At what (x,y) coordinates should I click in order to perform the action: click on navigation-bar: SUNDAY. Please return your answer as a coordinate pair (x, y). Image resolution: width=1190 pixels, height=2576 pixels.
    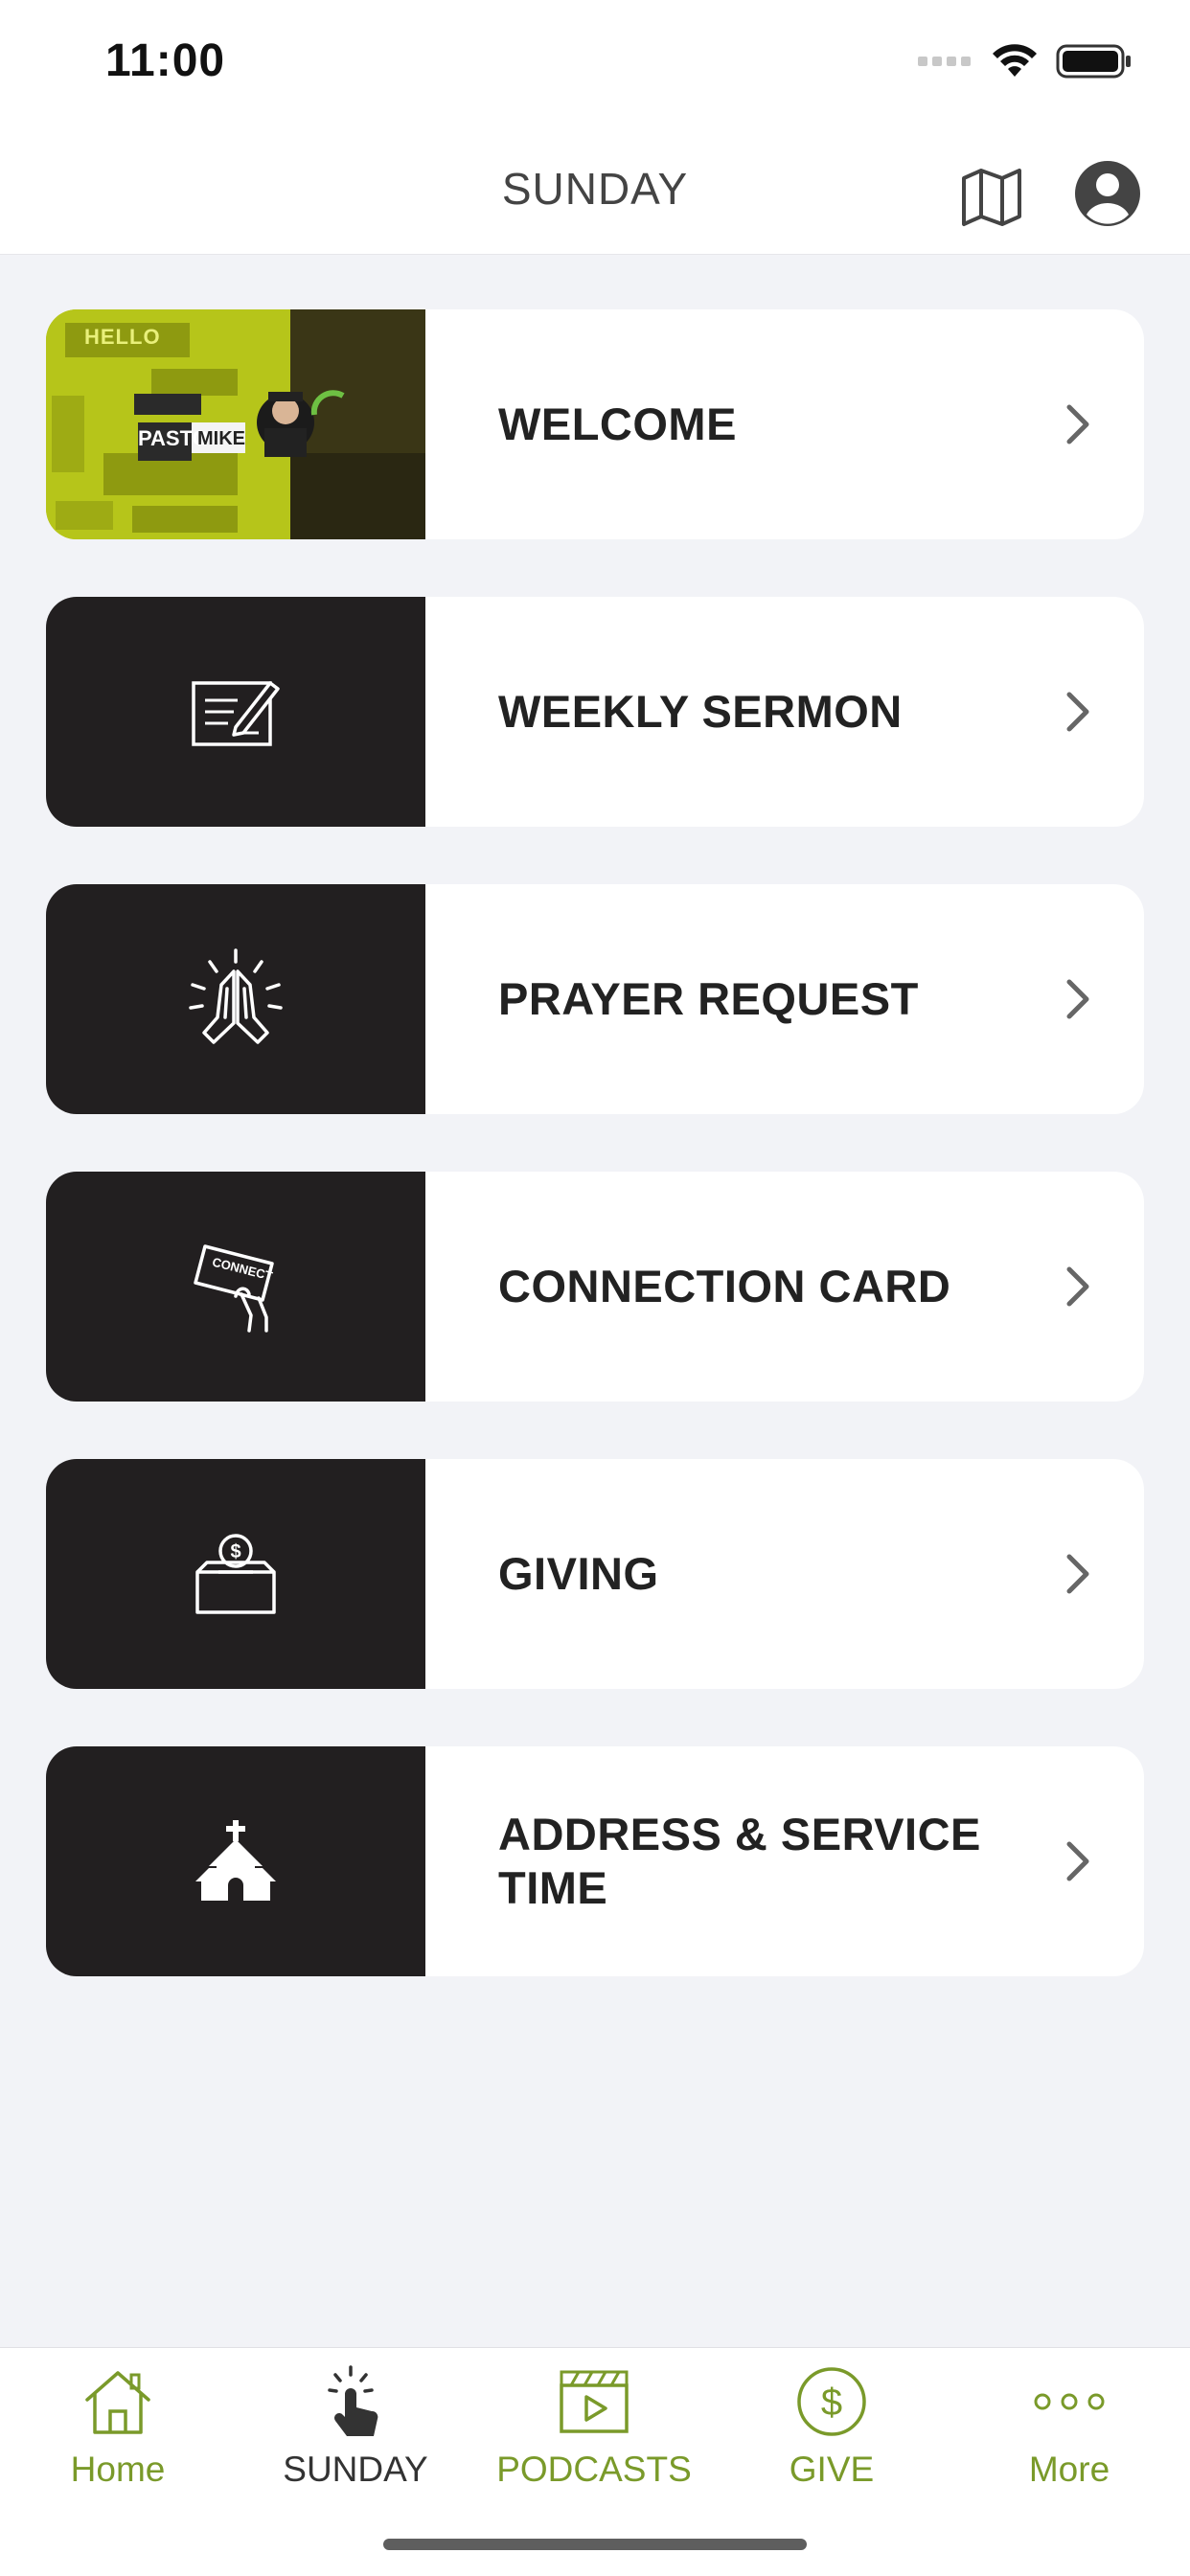
    Looking at the image, I should click on (595, 195).